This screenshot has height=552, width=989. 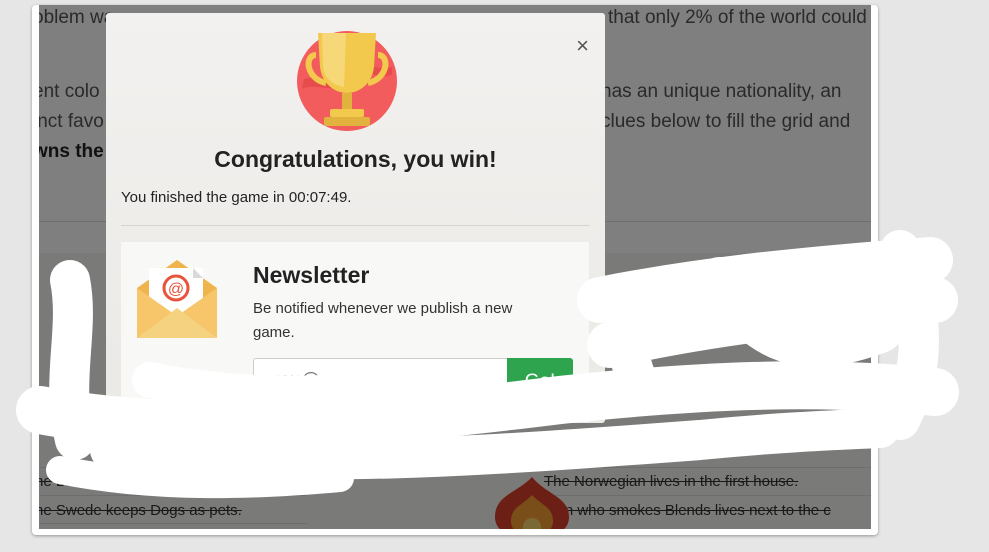 I want to click on modal-title: Congratulations, you win!, so click(x=355, y=159).